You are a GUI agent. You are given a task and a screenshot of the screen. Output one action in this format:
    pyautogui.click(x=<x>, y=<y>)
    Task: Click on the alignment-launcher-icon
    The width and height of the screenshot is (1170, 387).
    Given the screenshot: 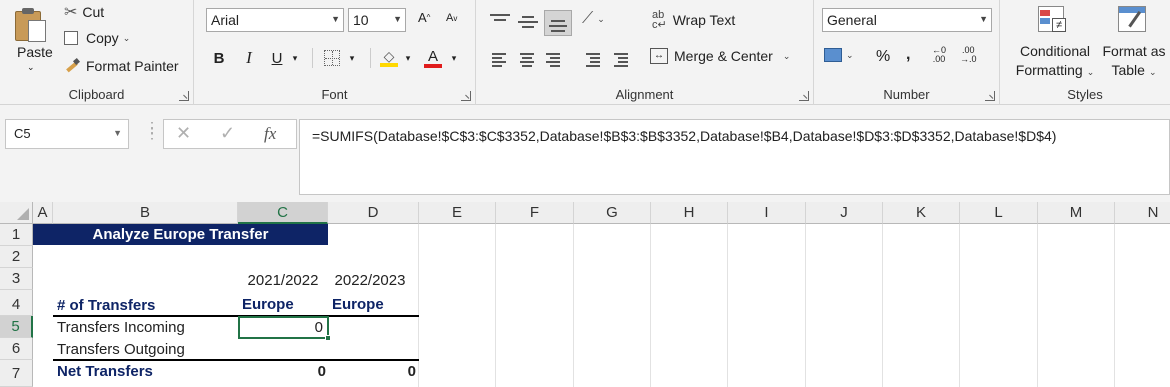 What is the action you would take?
    pyautogui.click(x=804, y=96)
    